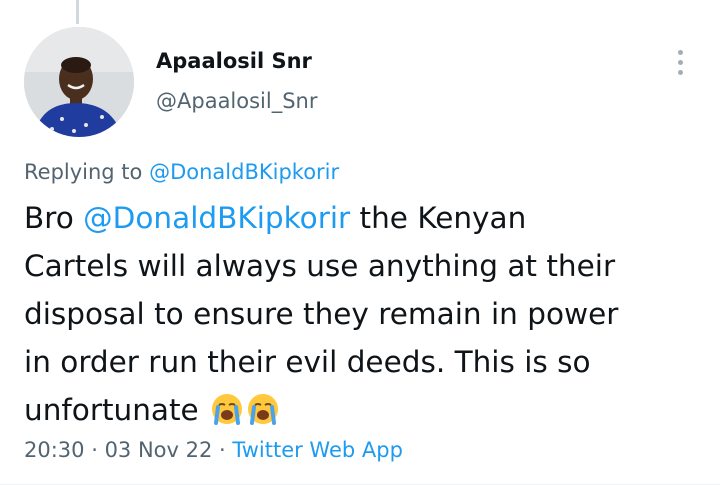 This screenshot has width=720, height=485. Describe the element at coordinates (321, 314) in the screenshot. I see `tweet-line-3: disposal to ensure they remain in power` at that location.